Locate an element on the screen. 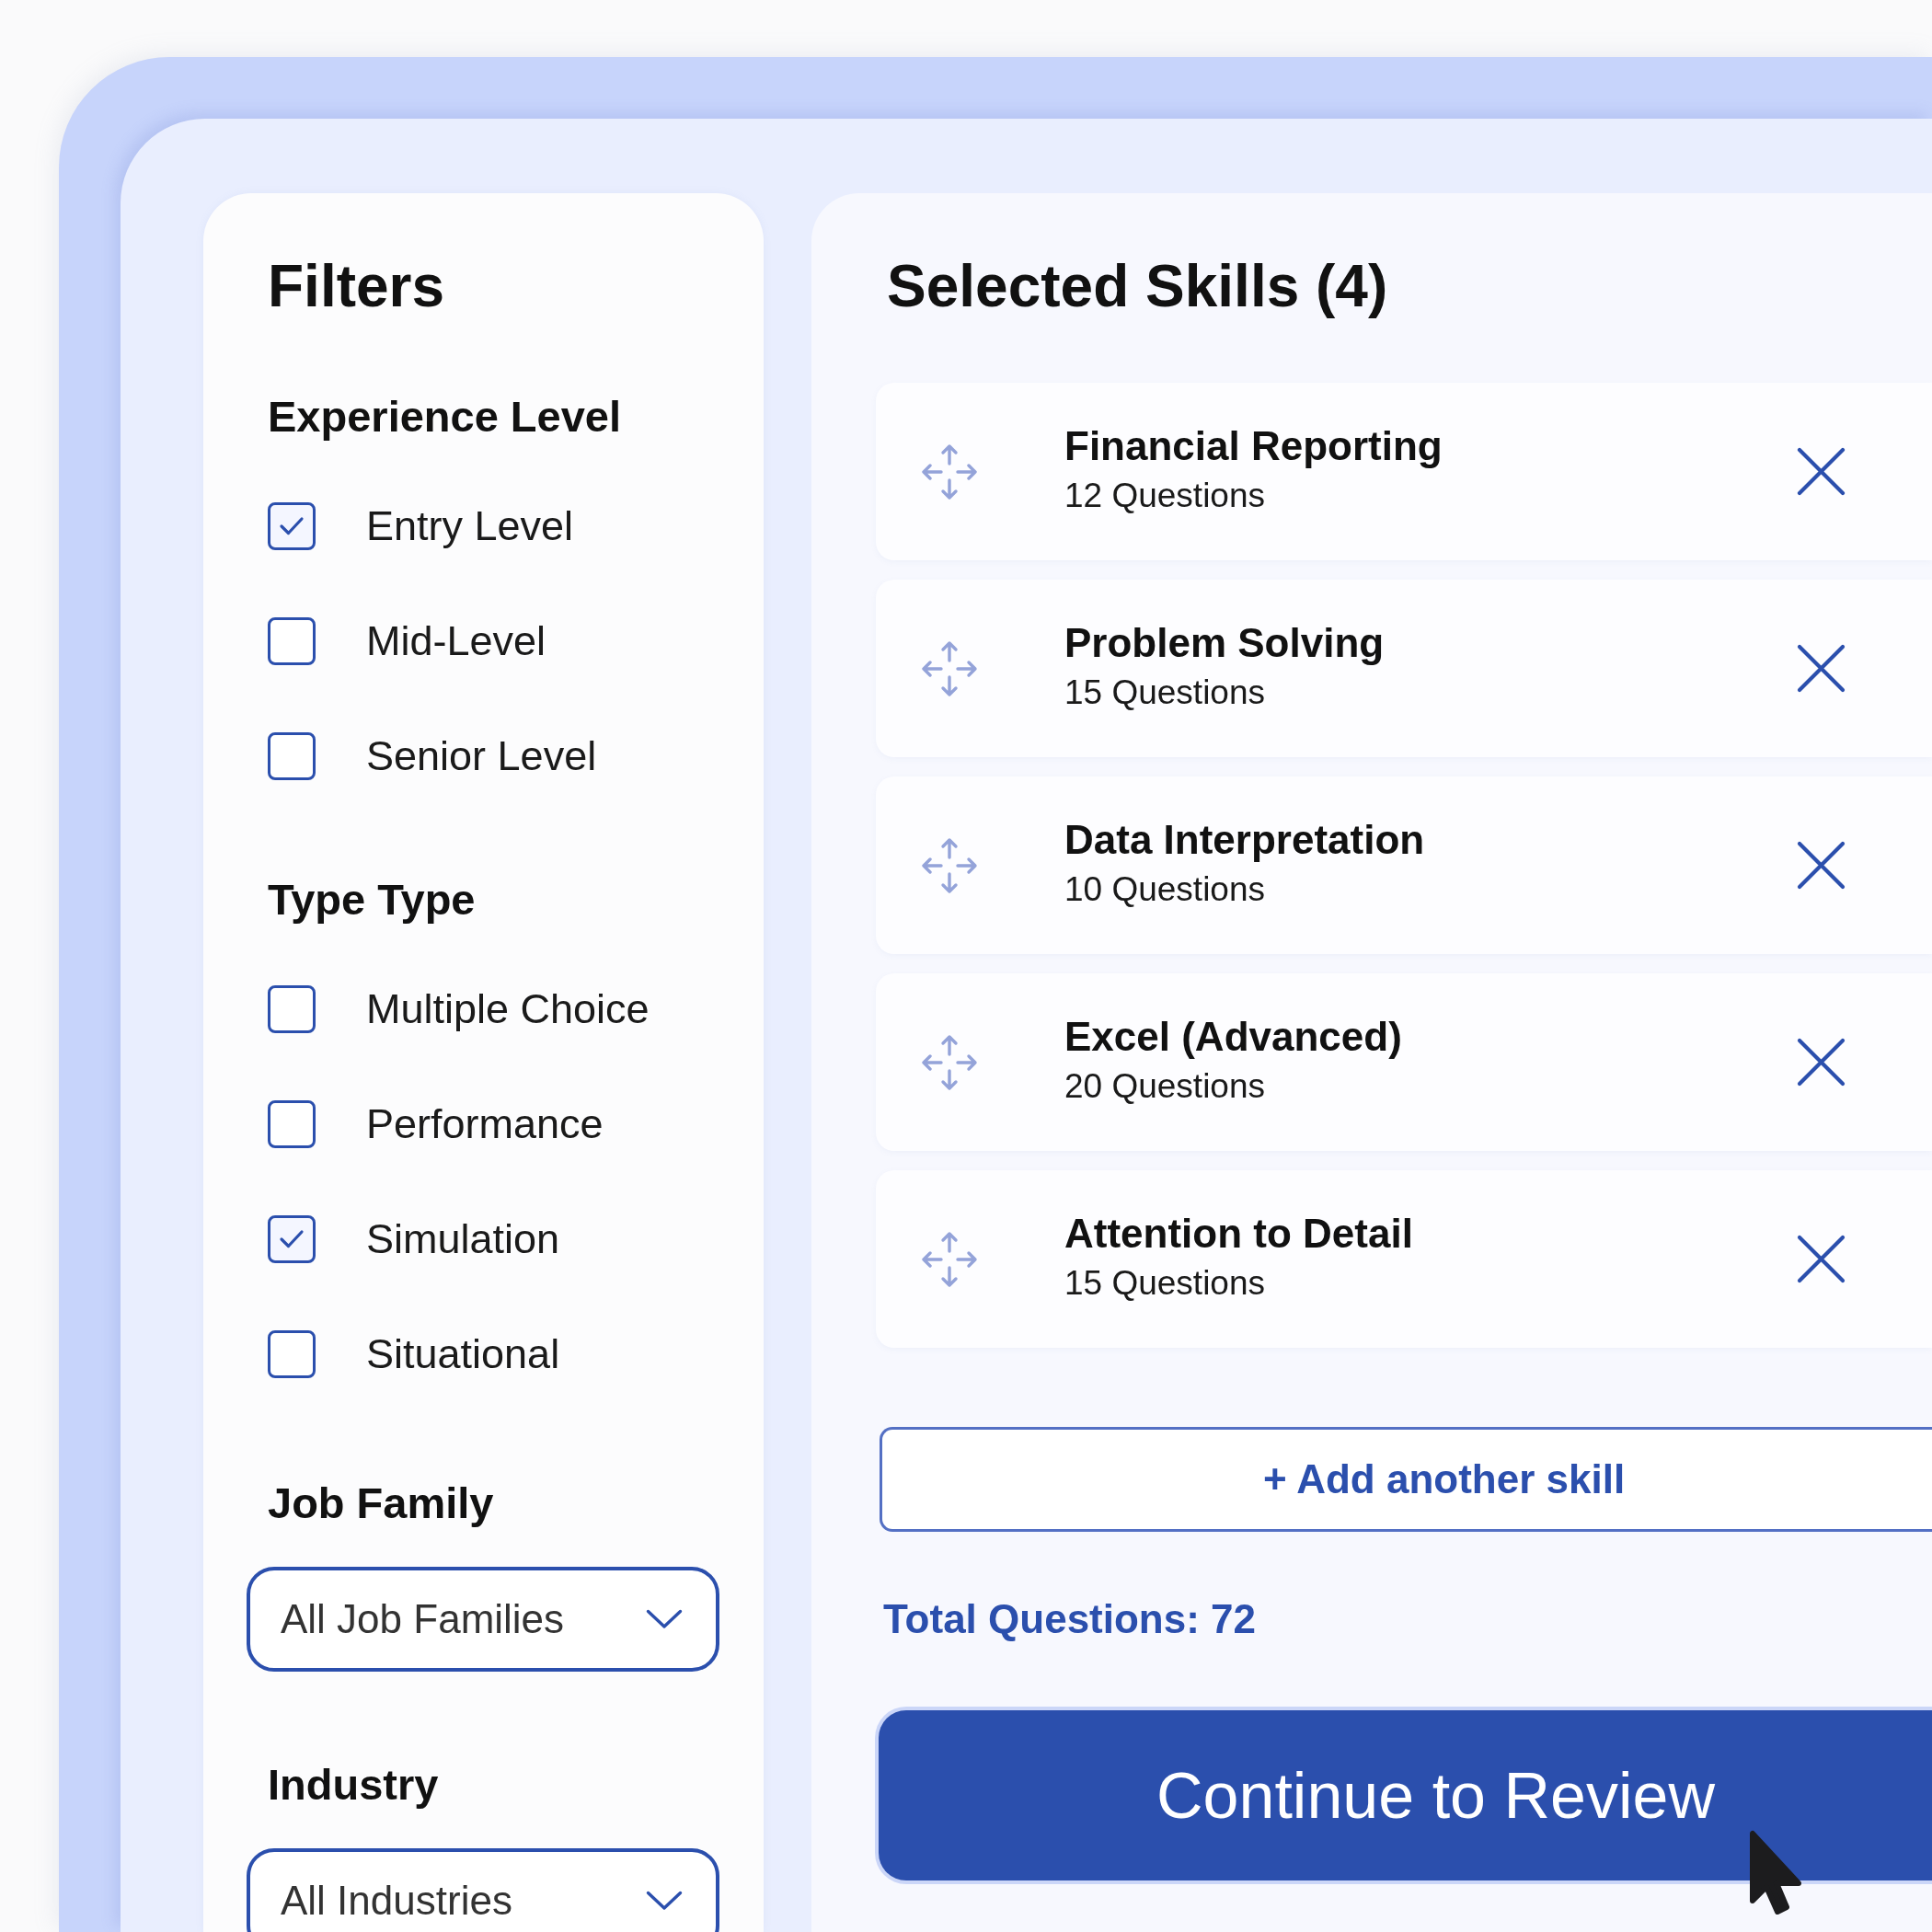 The image size is (1932, 1932). checkbox-label: Mid-Level is located at coordinates (456, 640).